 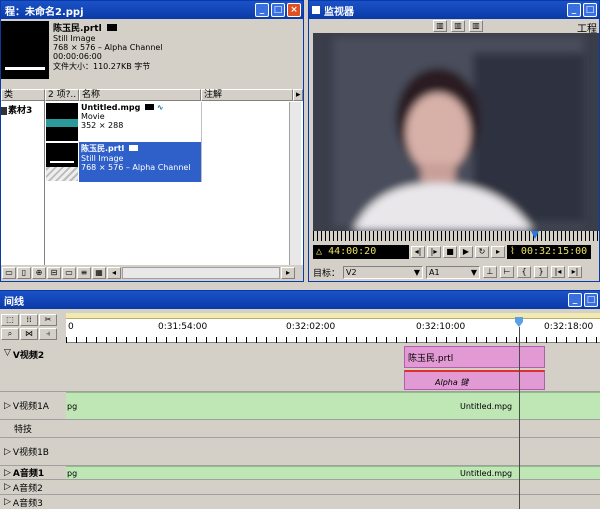 I want to click on scroll-left-icon: ◂, so click(x=114, y=273).